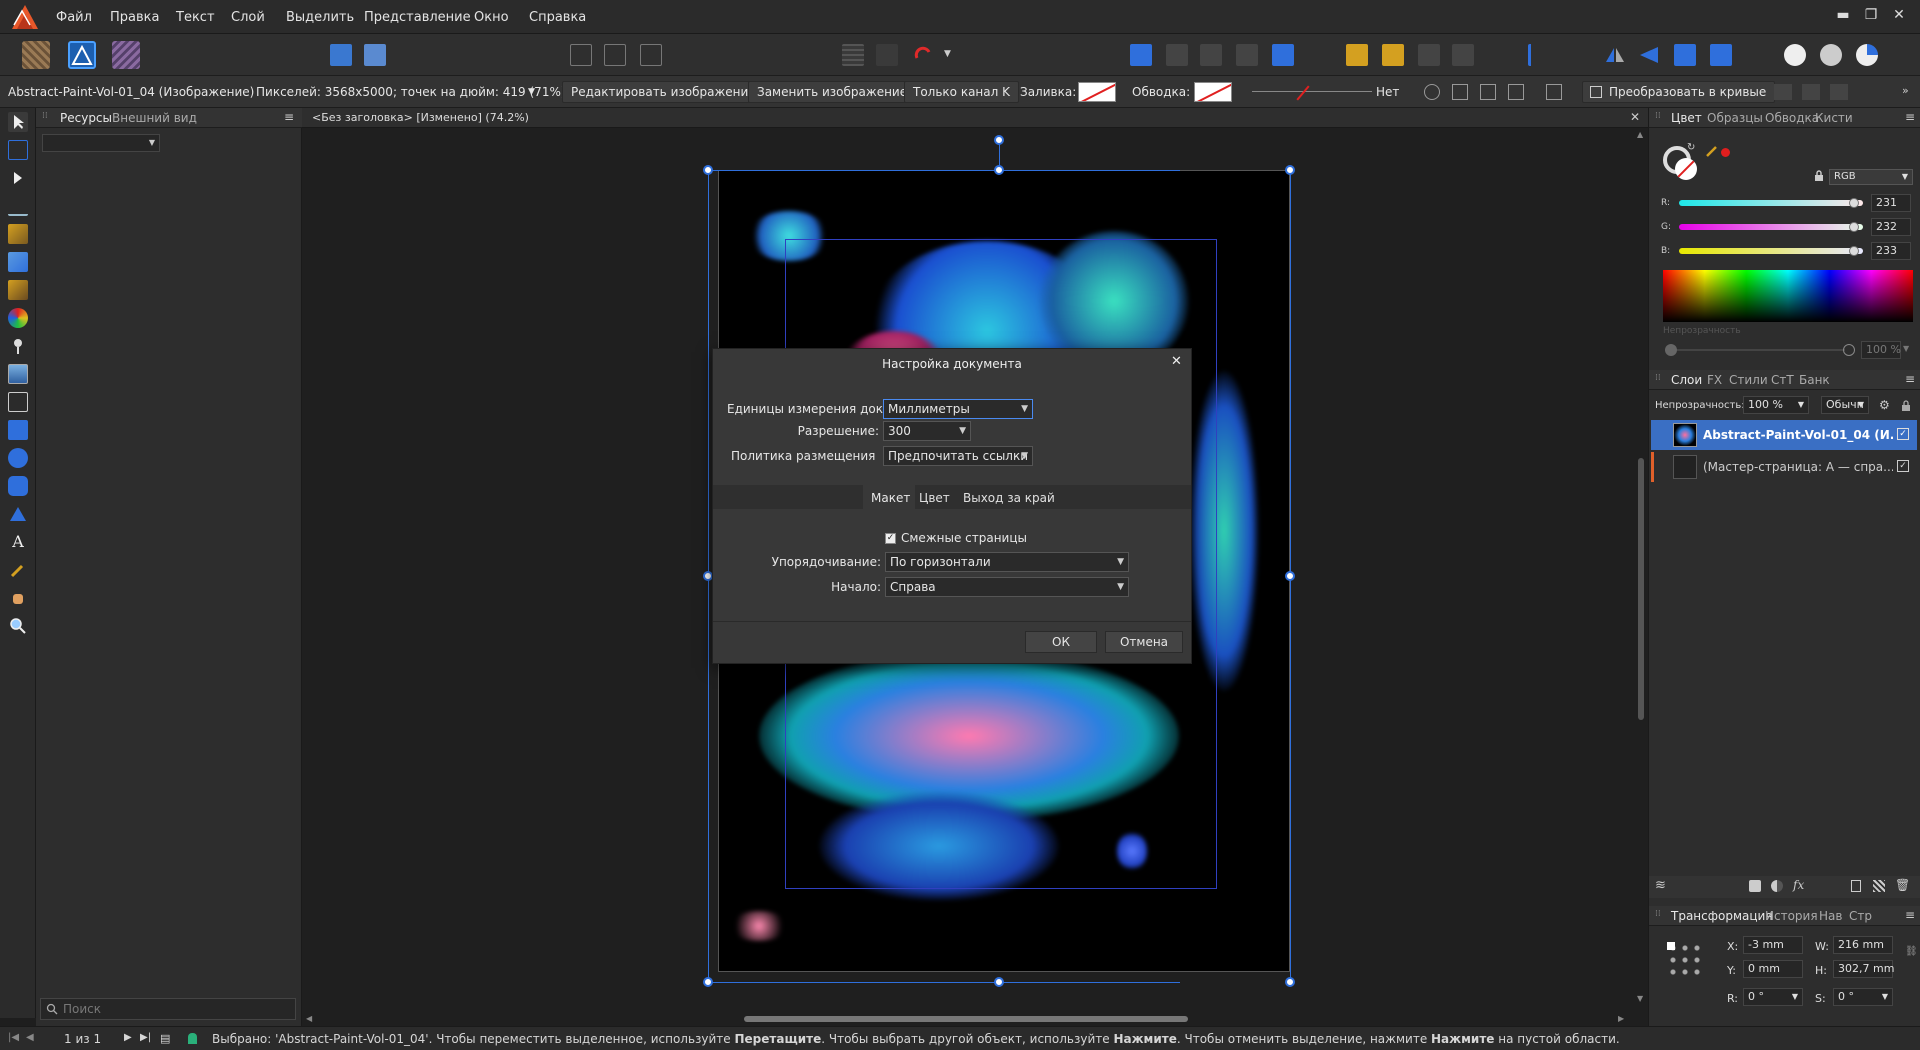  What do you see at coordinates (309, 1018) in the screenshot?
I see `scroll-left-icon: ◀` at bounding box center [309, 1018].